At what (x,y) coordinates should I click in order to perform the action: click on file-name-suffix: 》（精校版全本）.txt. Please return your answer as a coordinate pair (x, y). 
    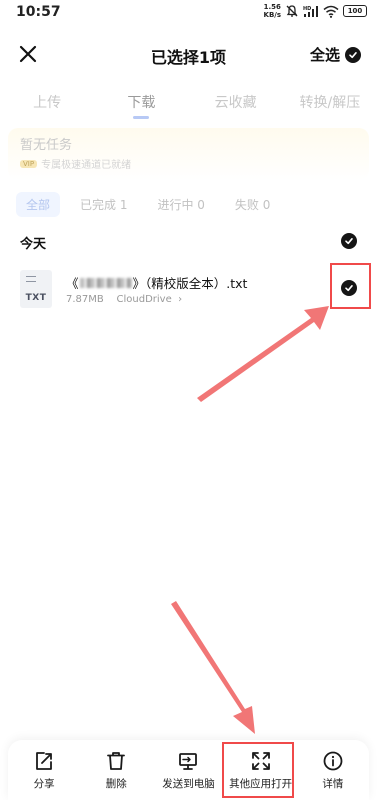
    Looking at the image, I should click on (190, 283).